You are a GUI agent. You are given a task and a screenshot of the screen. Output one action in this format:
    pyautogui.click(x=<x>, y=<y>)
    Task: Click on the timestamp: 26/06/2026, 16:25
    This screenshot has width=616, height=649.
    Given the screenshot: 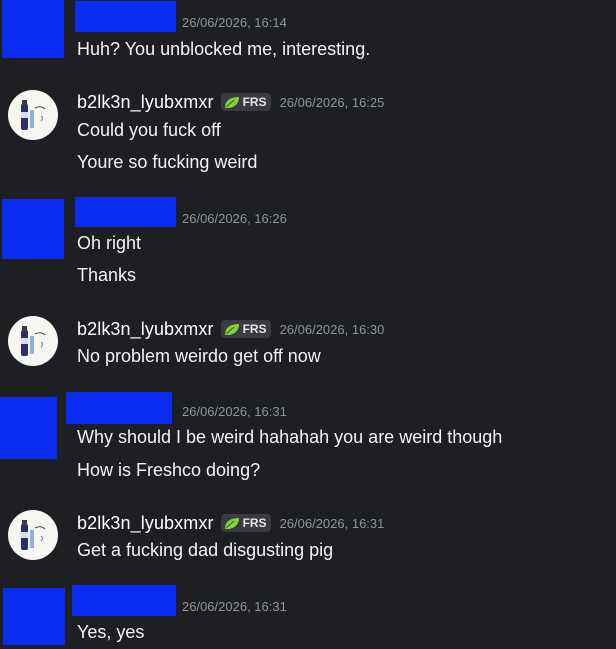 What is the action you would take?
    pyautogui.click(x=332, y=102)
    